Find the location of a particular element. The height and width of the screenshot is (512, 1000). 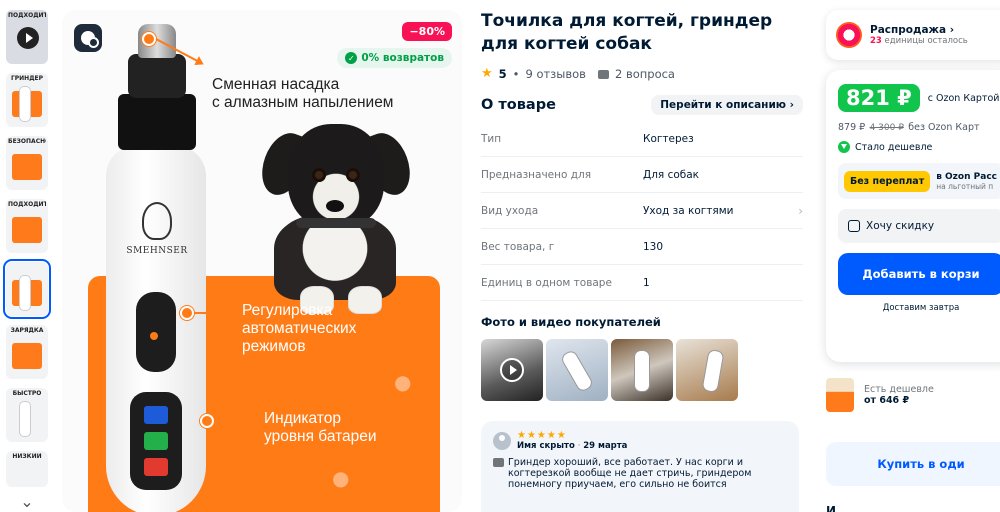

spec-value: 1 is located at coordinates (646, 282).